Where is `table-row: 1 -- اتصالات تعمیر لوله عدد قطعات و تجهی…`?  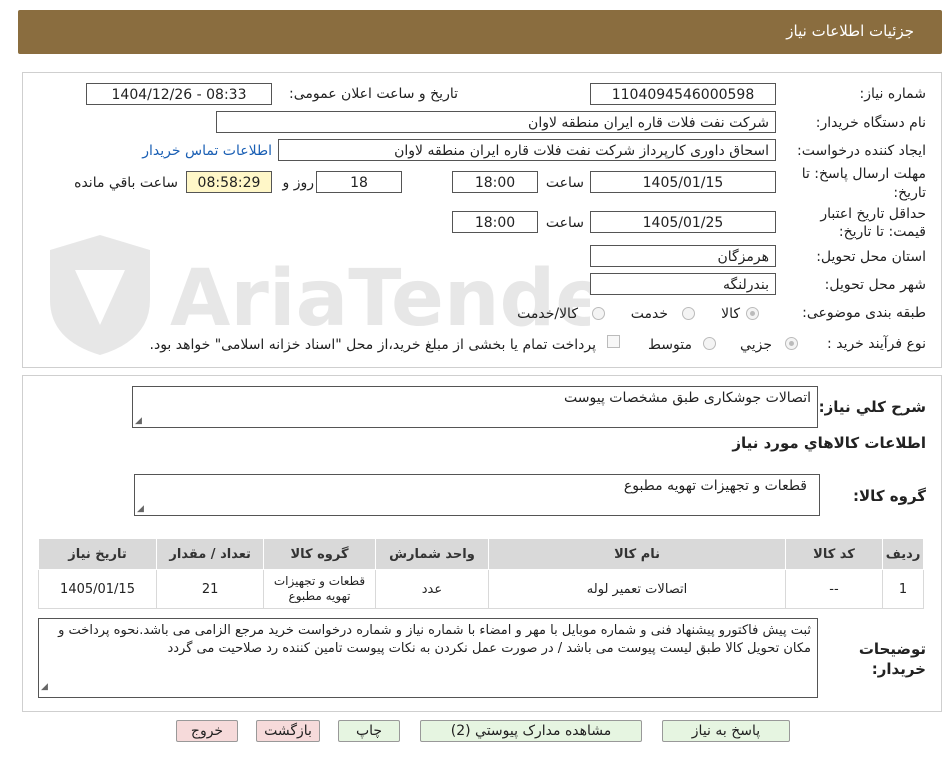
table-row: 1 -- اتصالات تعمیر لوله عدد قطعات و تجهی… is located at coordinates (480, 589).